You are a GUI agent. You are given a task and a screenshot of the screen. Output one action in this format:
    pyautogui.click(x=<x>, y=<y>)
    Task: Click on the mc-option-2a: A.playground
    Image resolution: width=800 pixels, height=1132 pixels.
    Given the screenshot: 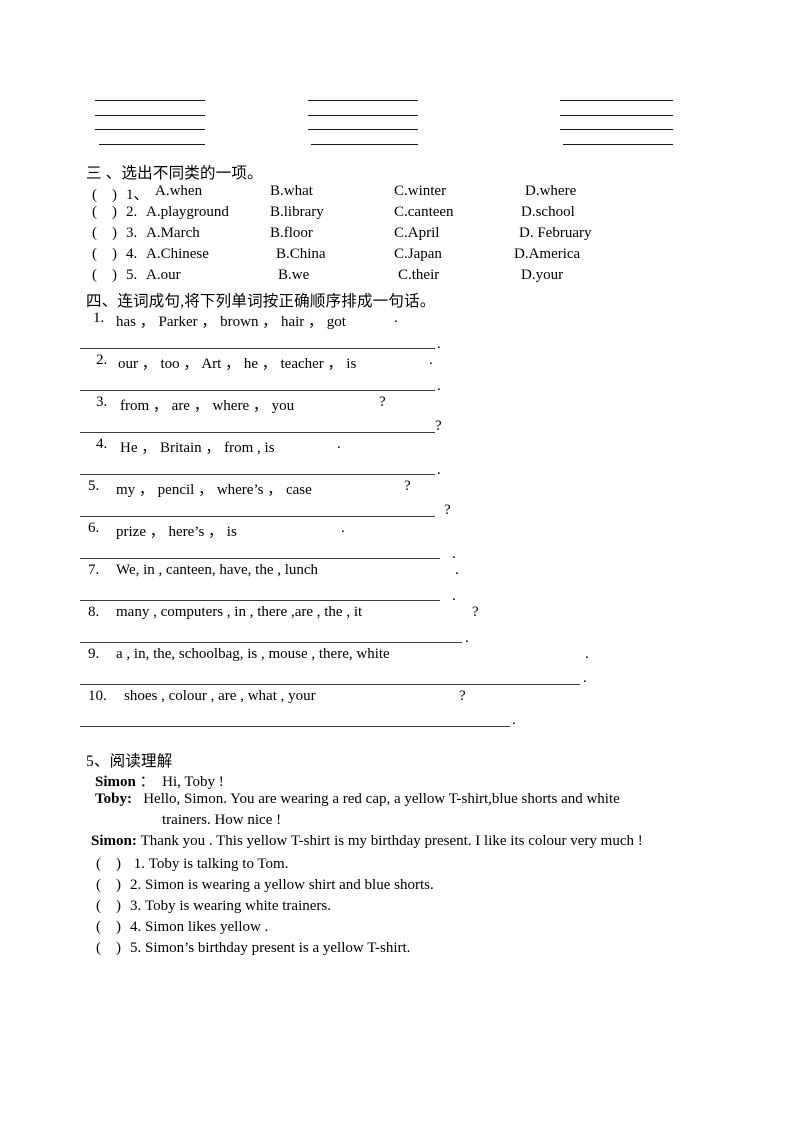 What is the action you would take?
    pyautogui.click(x=187, y=212)
    